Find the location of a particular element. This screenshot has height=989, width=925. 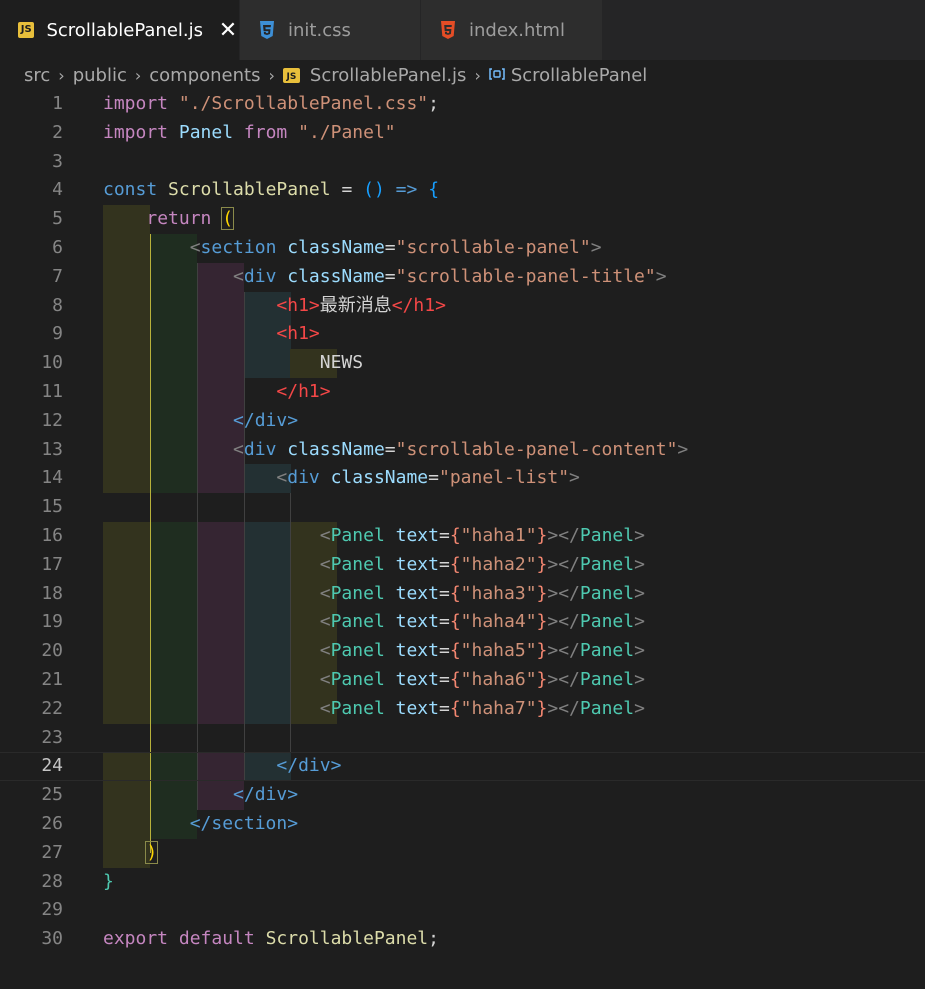

code-line: ) is located at coordinates (152, 852).